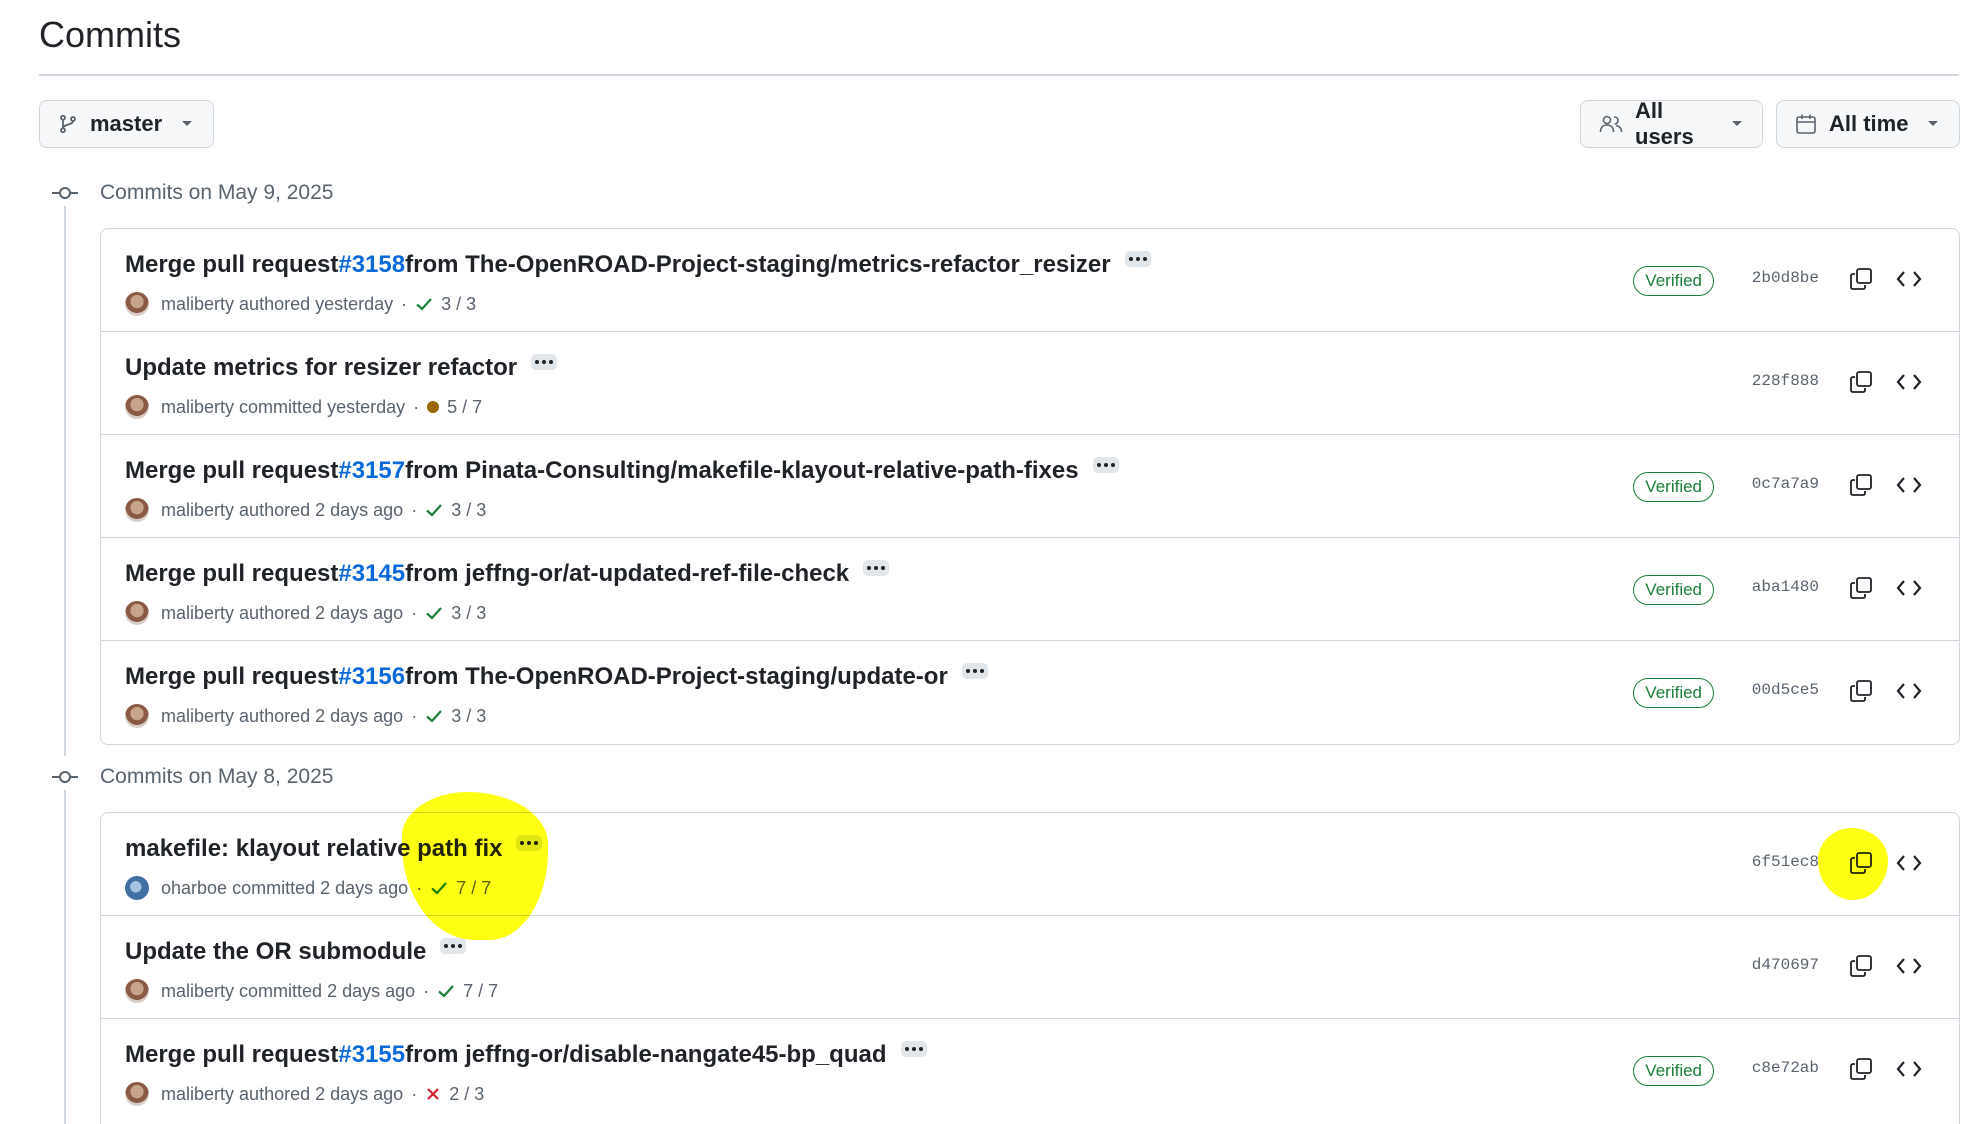 The height and width of the screenshot is (1124, 1972). Describe the element at coordinates (371, 265) in the screenshot. I see `pull-request-link: #3158` at that location.